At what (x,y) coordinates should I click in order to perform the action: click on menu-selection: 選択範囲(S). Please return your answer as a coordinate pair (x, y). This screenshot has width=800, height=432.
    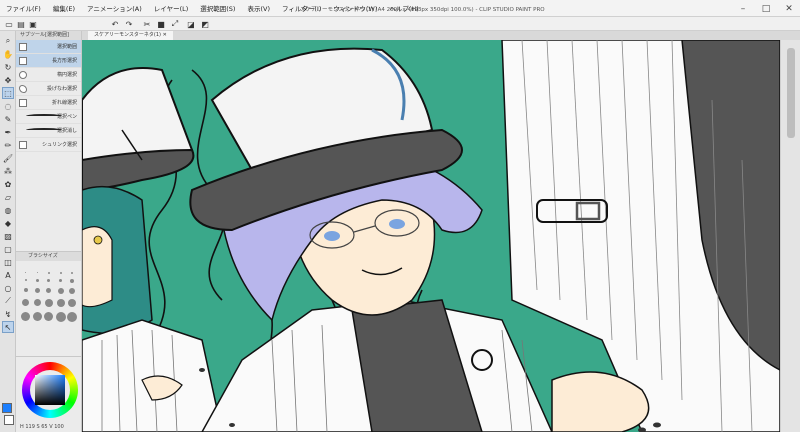
    Looking at the image, I should click on (217, 8).